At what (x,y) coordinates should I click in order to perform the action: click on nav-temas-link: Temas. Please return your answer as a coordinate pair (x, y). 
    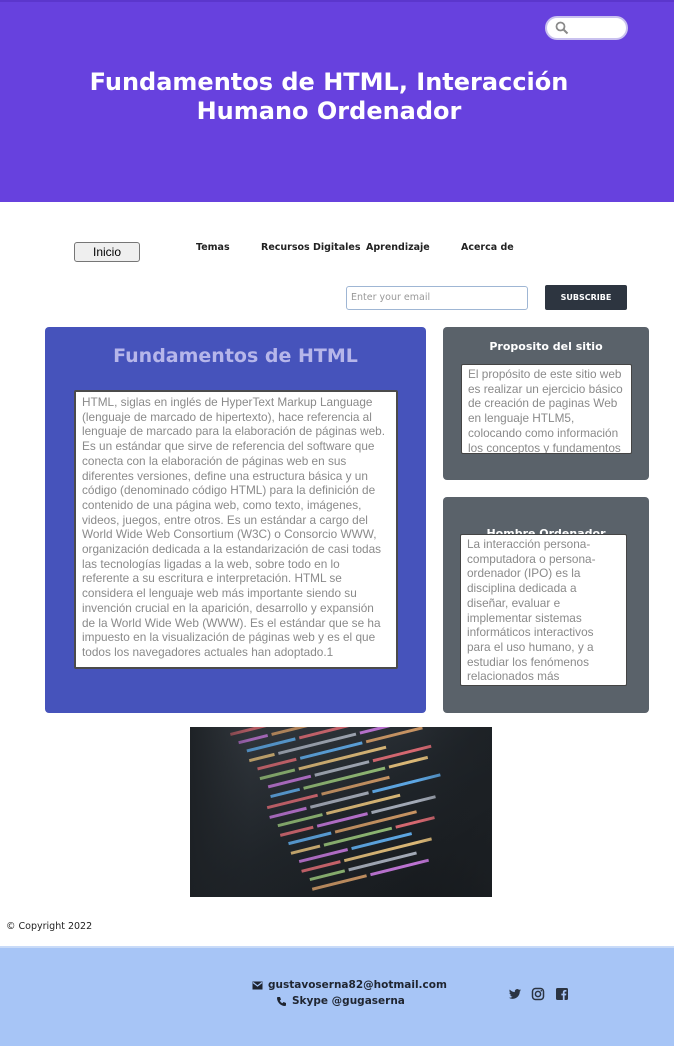
    Looking at the image, I should click on (213, 247).